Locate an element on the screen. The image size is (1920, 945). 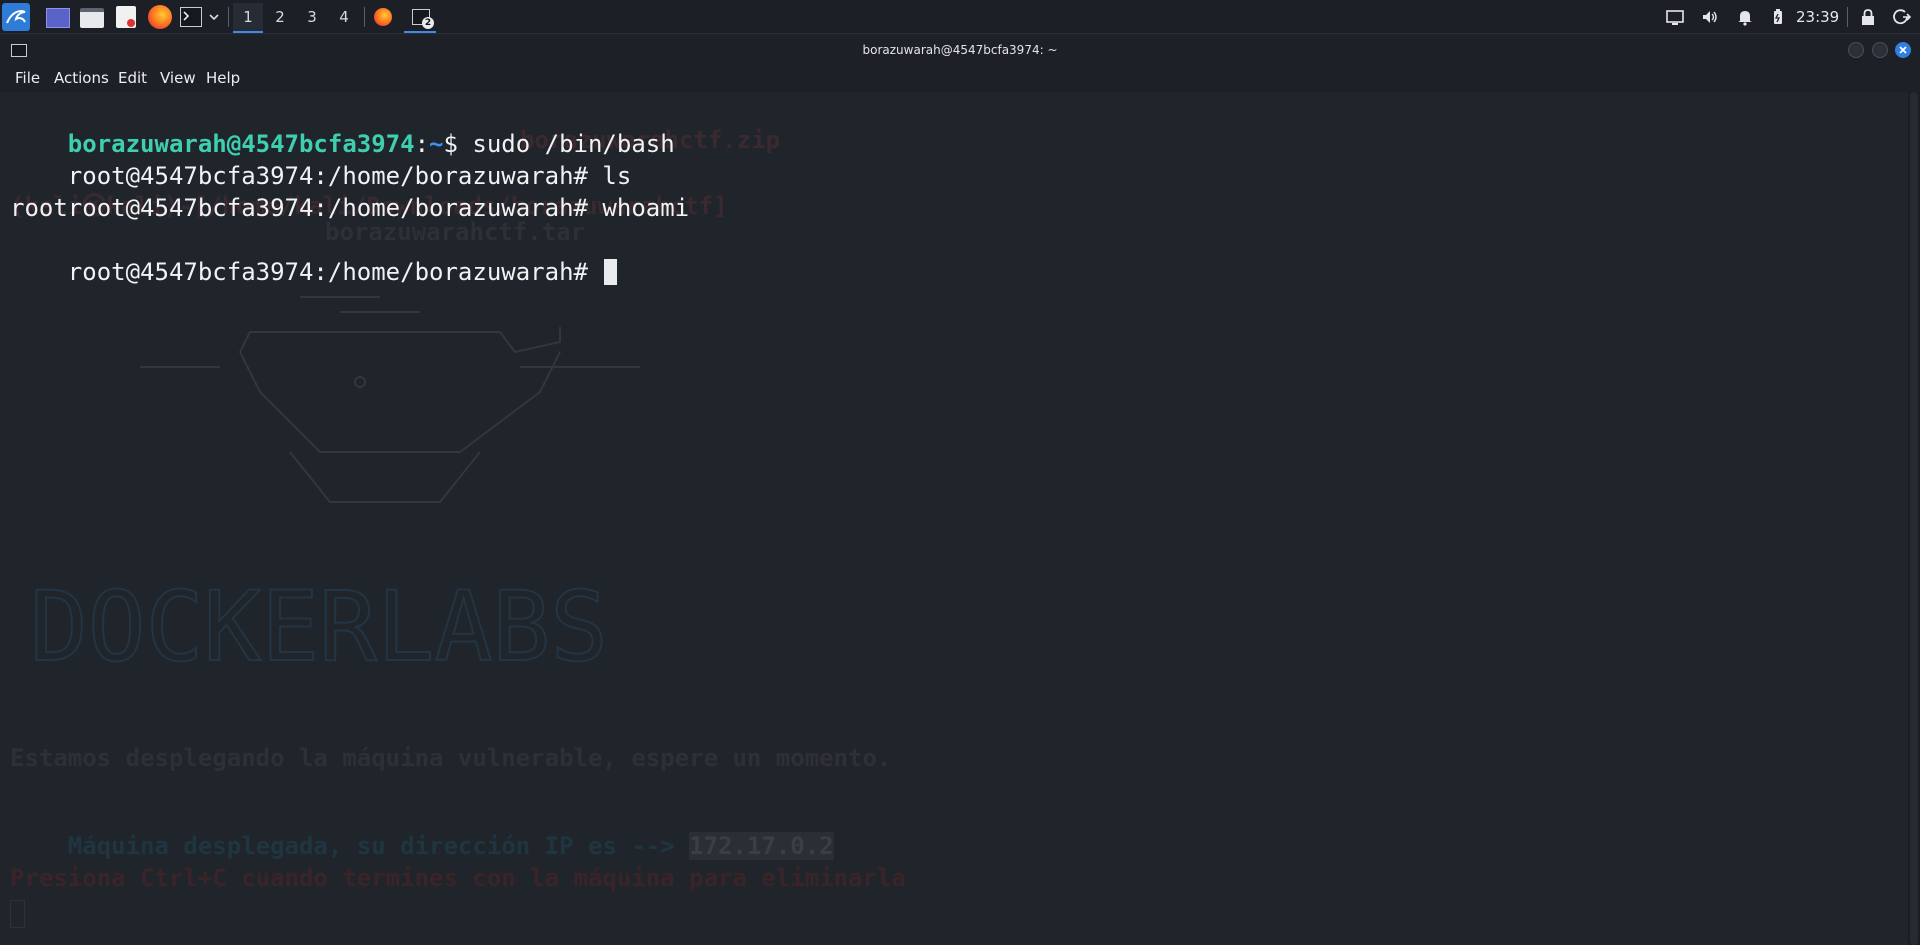
workspace-4: 4 is located at coordinates (344, 17).